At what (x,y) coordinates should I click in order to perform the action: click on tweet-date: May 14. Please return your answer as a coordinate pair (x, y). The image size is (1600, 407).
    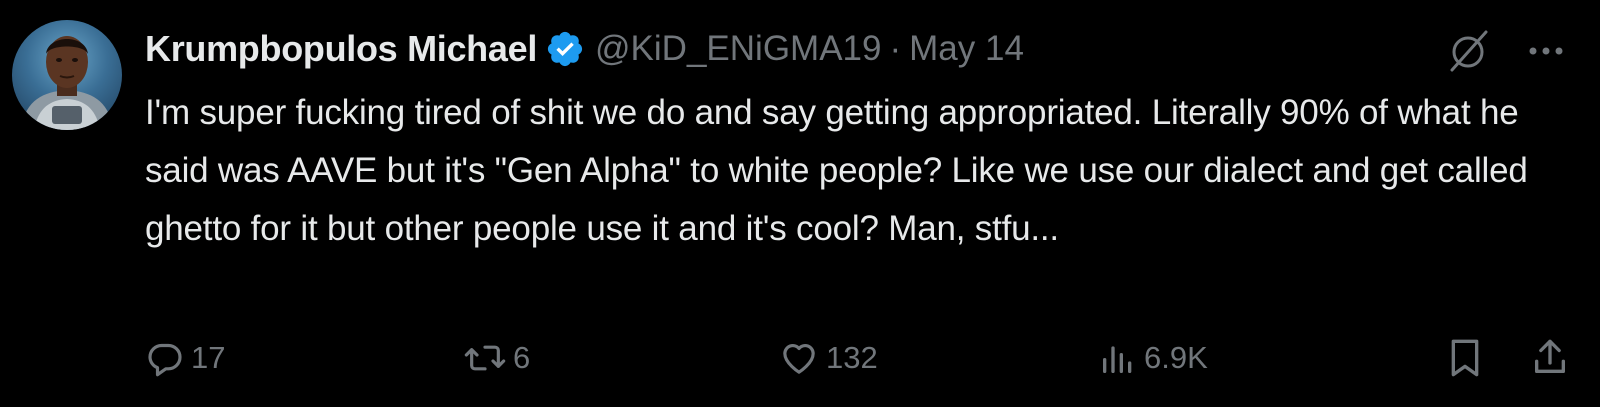
    Looking at the image, I should click on (966, 49).